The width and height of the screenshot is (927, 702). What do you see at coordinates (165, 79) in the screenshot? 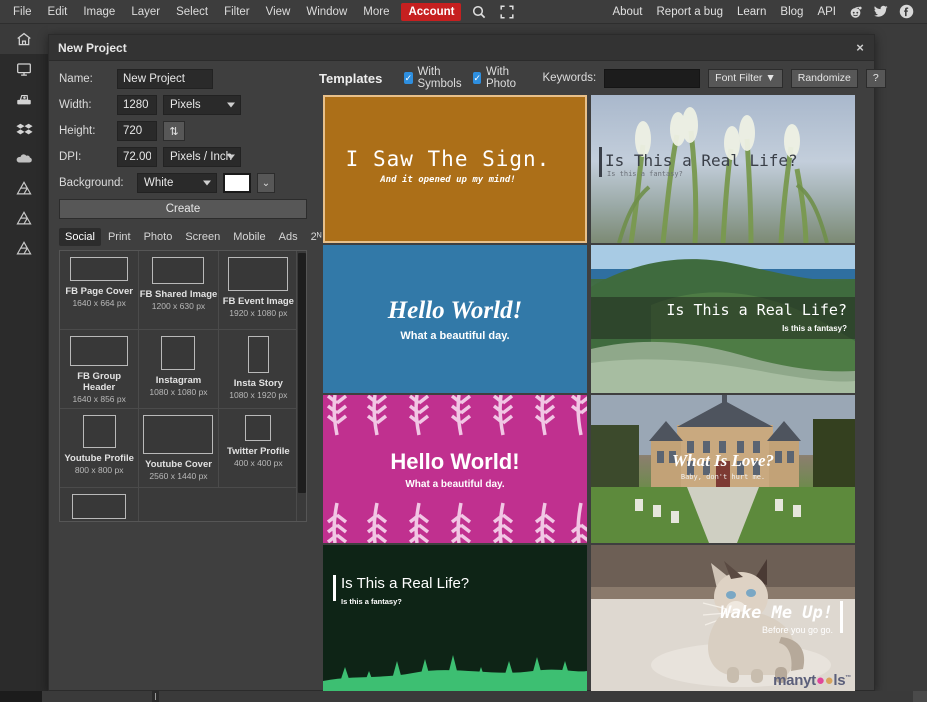
I see `name-input` at bounding box center [165, 79].